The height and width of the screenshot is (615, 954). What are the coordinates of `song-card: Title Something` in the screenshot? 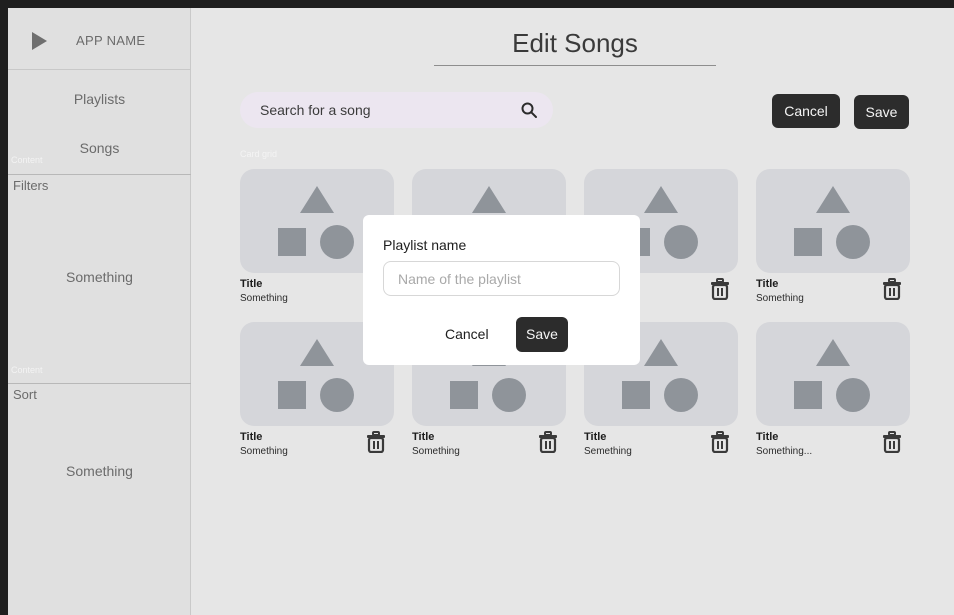 It's located at (833, 241).